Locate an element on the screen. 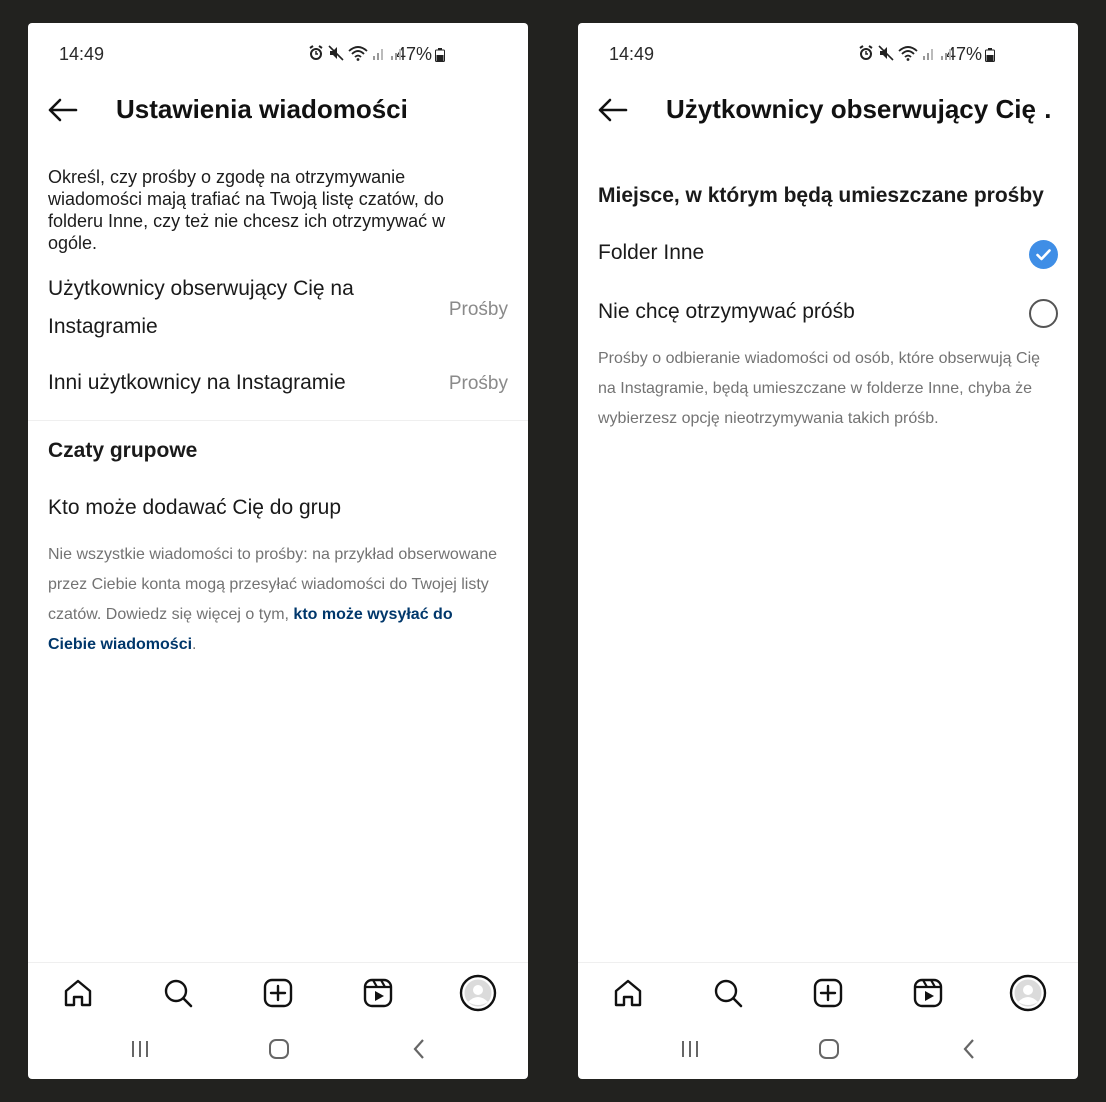 This screenshot has width=1106, height=1102. check-icon is located at coordinates (1043, 255).